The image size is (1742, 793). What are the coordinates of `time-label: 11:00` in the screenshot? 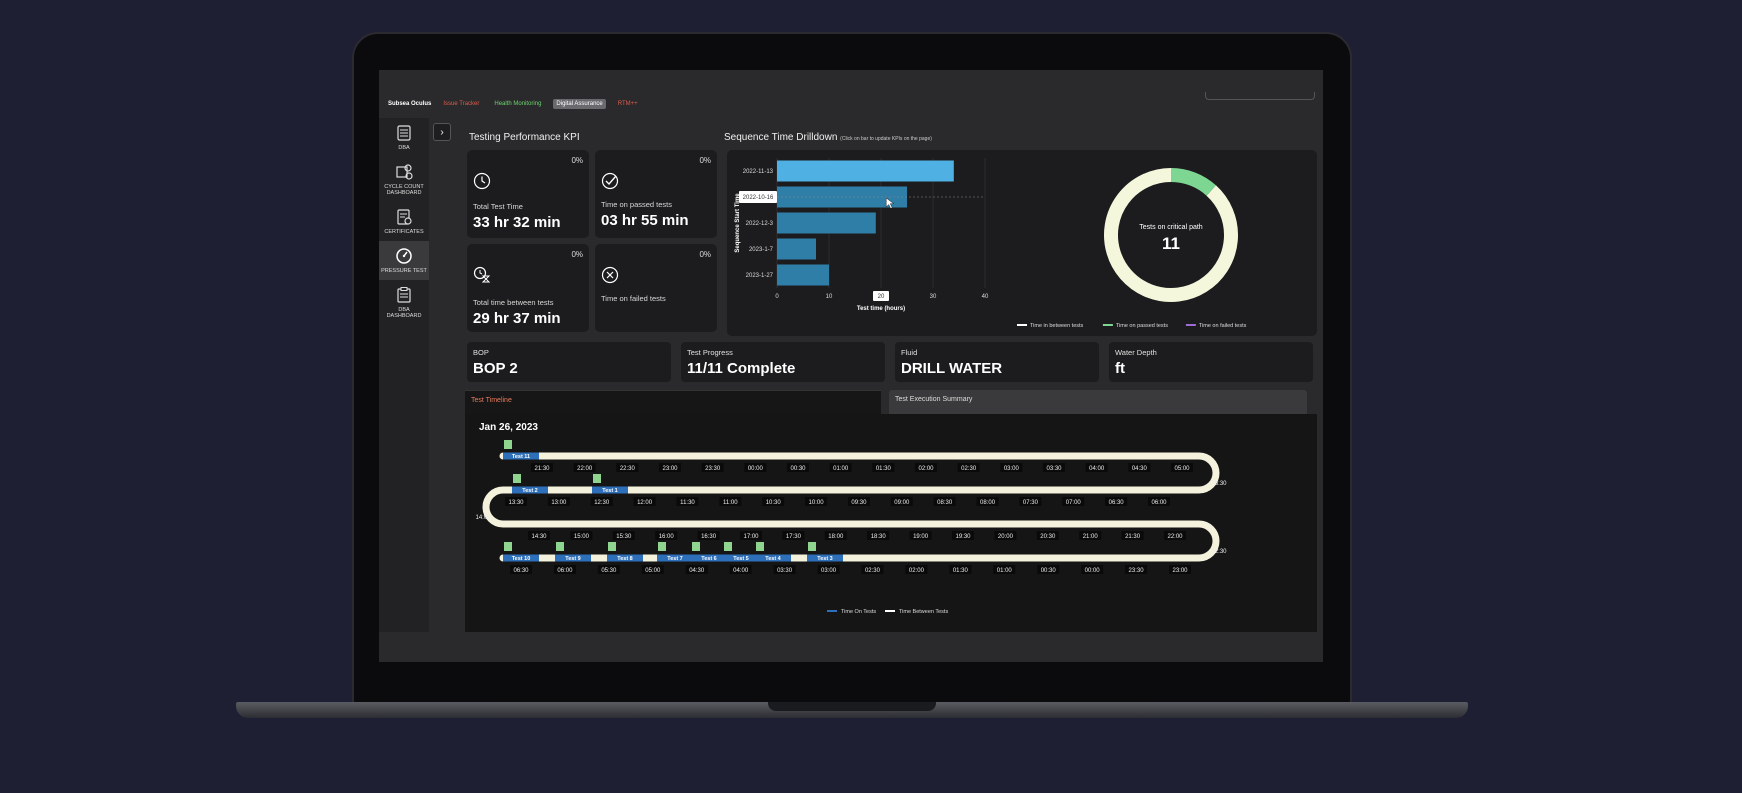 It's located at (730, 503).